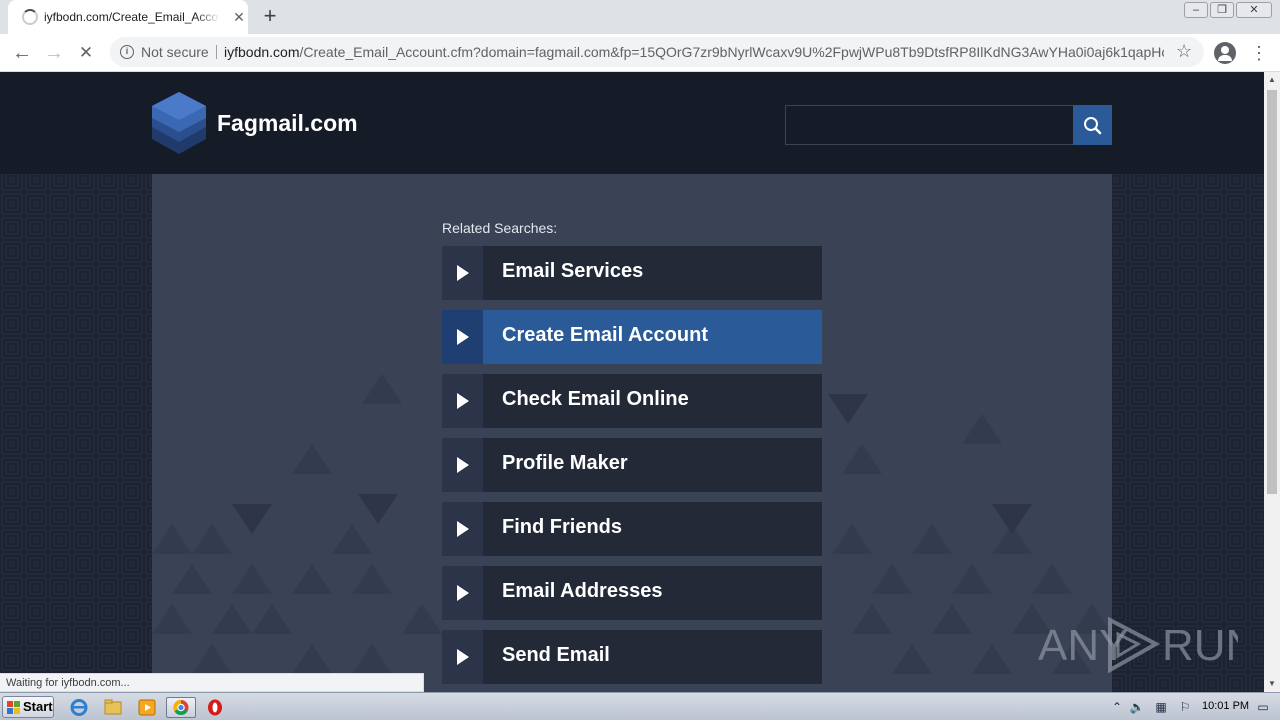  I want to click on close-icon: ✕, so click(1254, 10).